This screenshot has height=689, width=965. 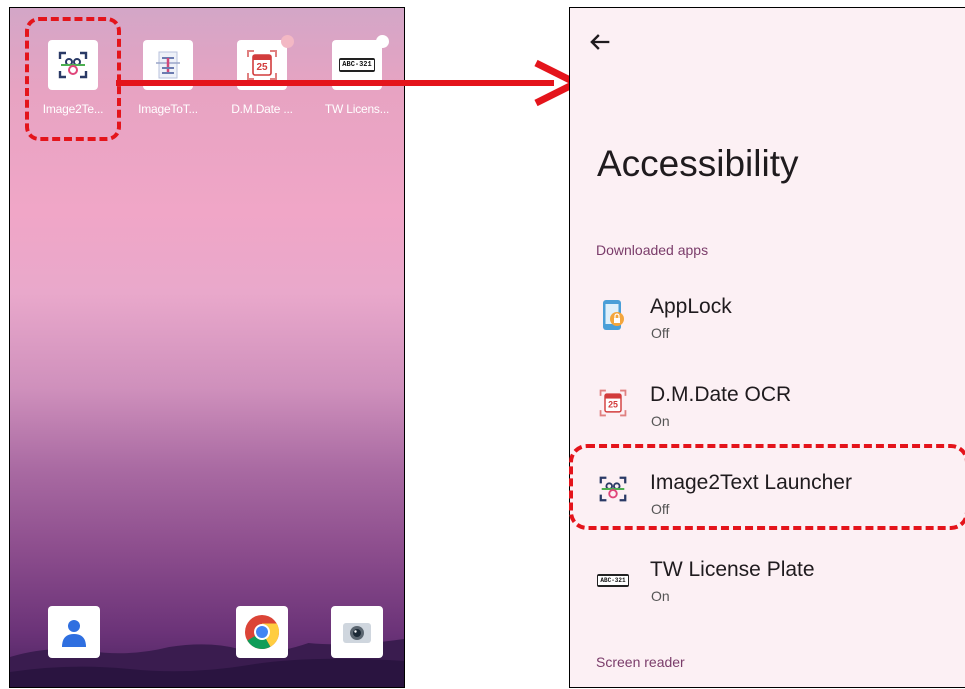 I want to click on highlight-image2text-launcher, so click(x=767, y=487).